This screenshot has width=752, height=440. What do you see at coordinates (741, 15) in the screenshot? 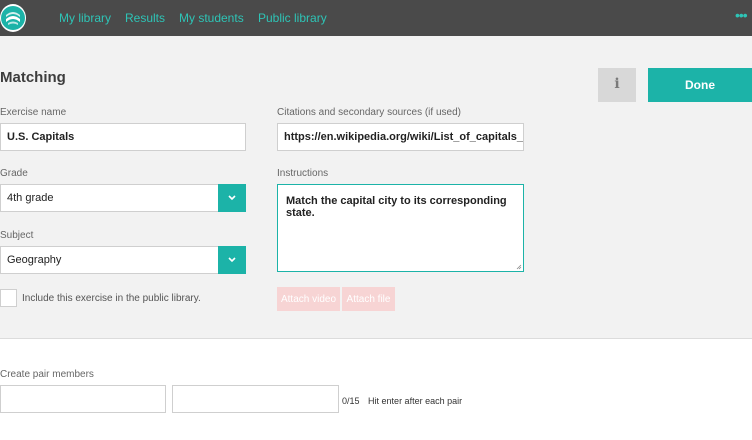
I see `more-menu-icon: •••` at bounding box center [741, 15].